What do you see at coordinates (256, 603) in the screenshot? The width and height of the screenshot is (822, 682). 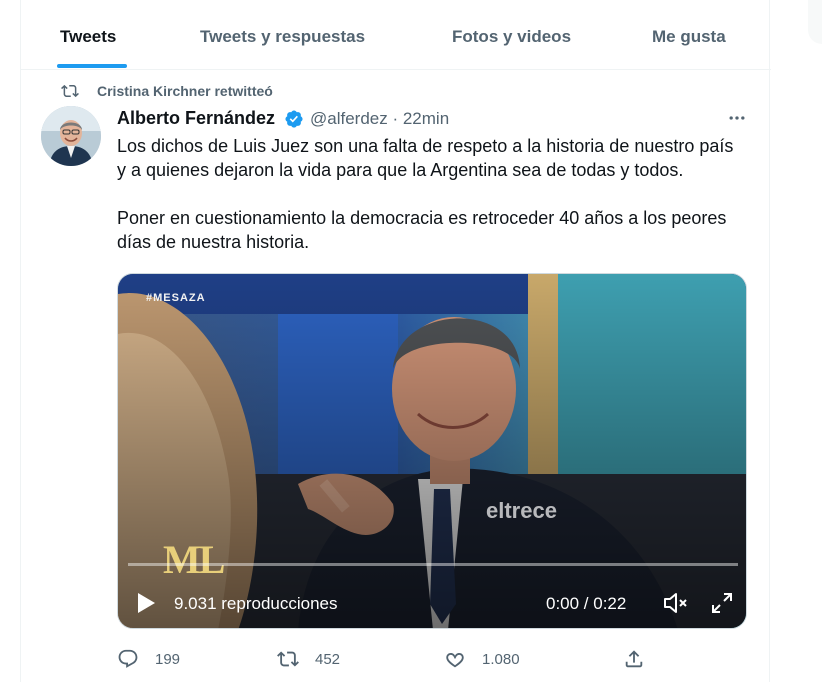 I see `view-count: 9.031 reproducciones` at bounding box center [256, 603].